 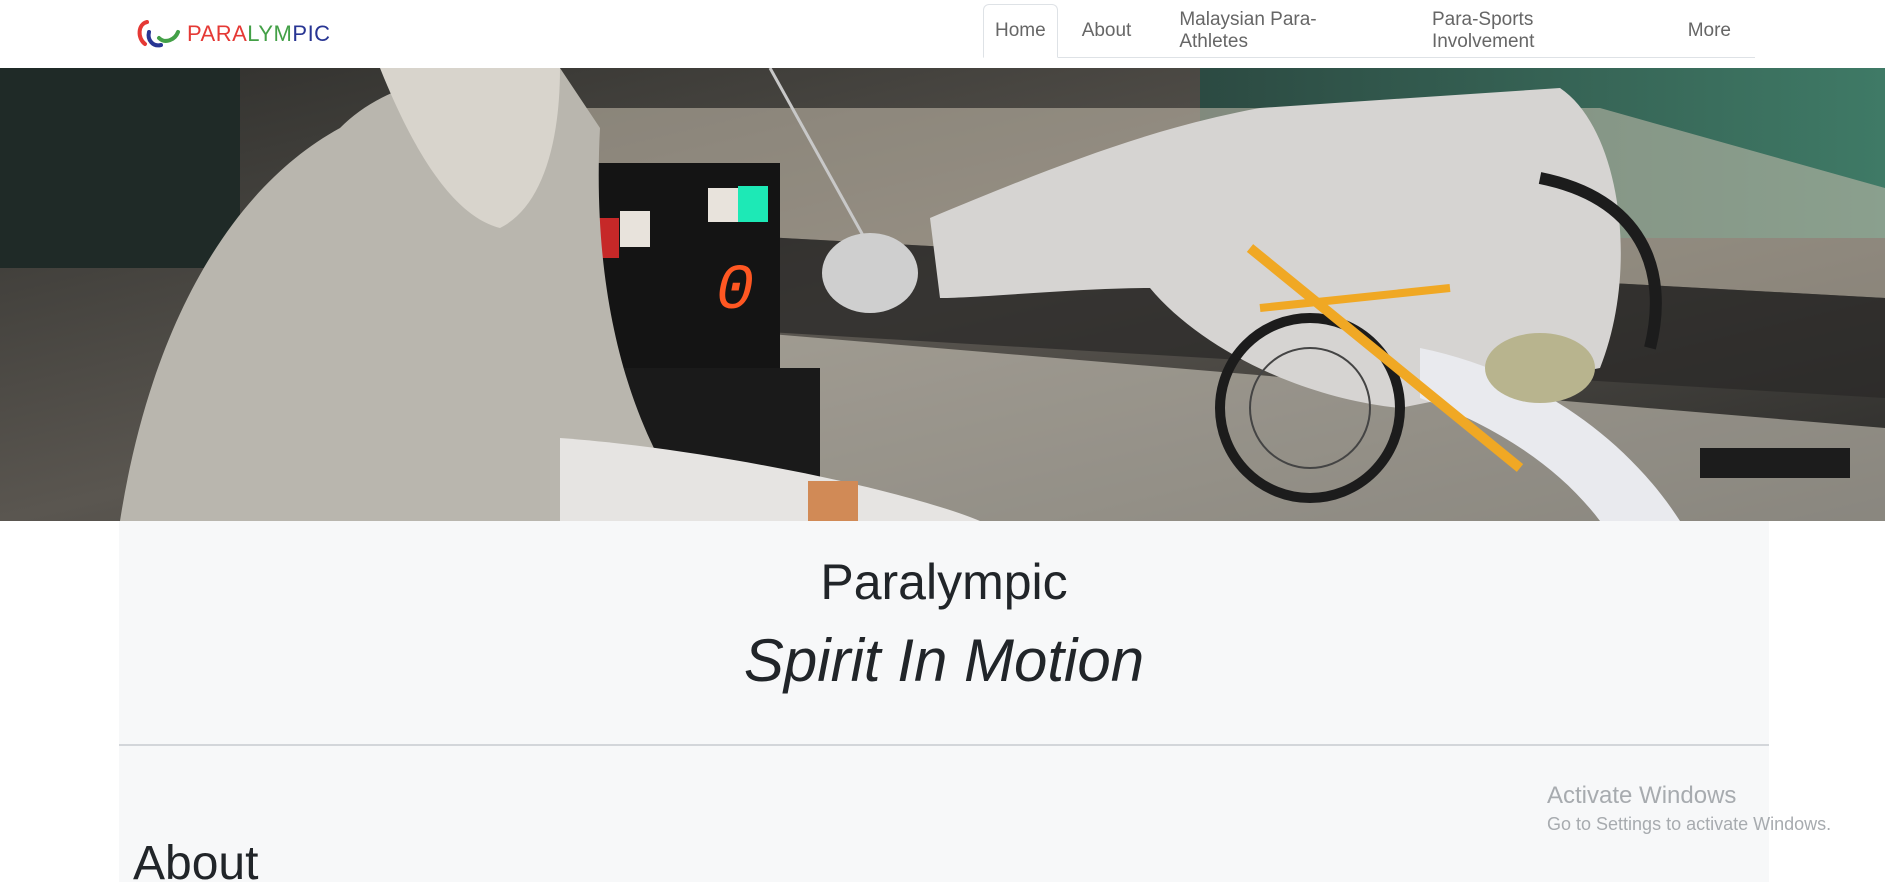 I want to click on page-subtitle: Spirit In Motion, so click(x=944, y=660).